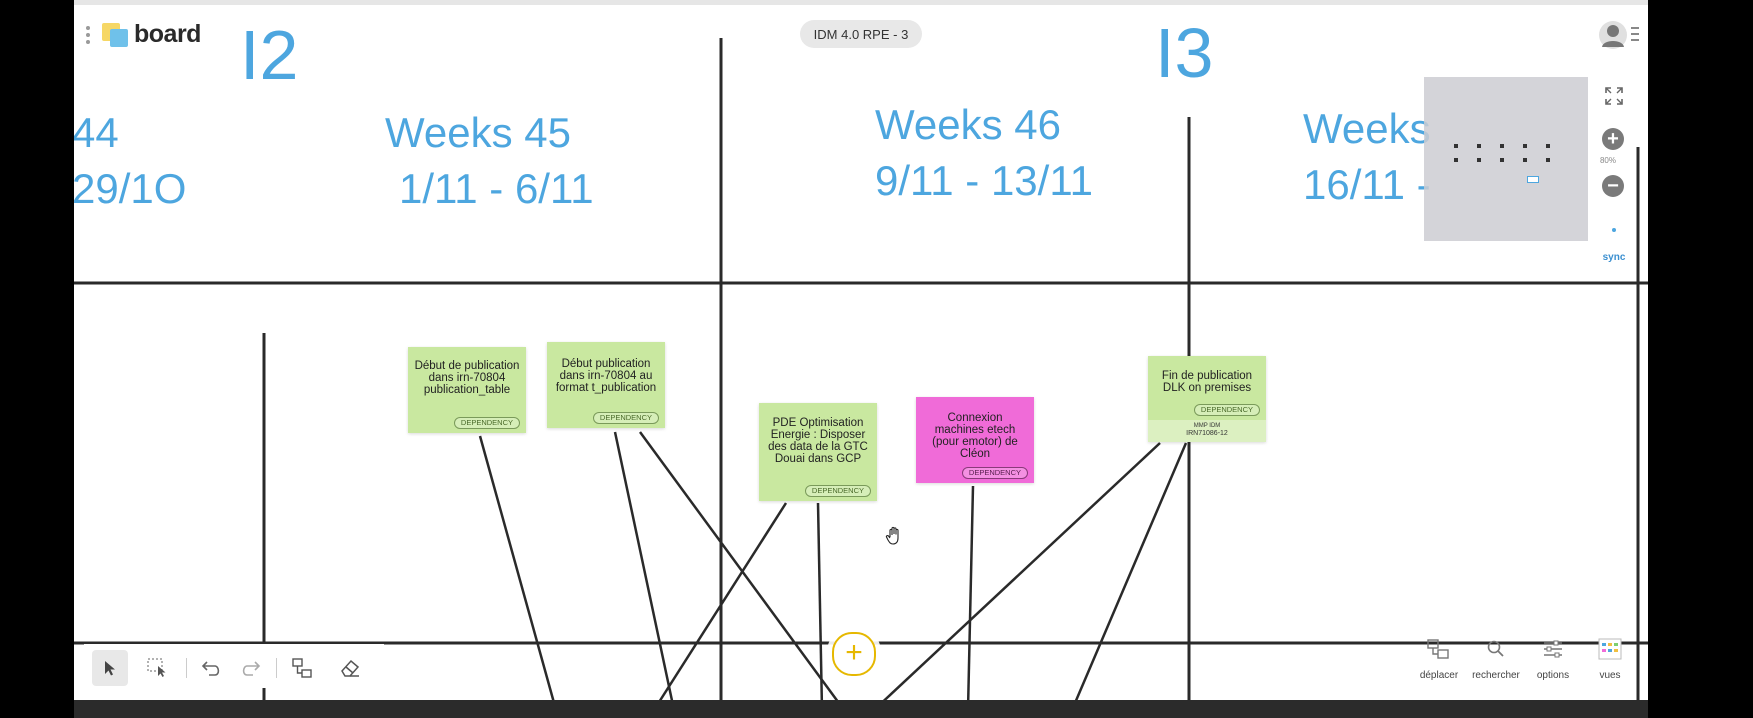 This screenshot has height=718, width=1753. What do you see at coordinates (496, 188) in the screenshot?
I see `week-dates: 1/11 - 6/11` at bounding box center [496, 188].